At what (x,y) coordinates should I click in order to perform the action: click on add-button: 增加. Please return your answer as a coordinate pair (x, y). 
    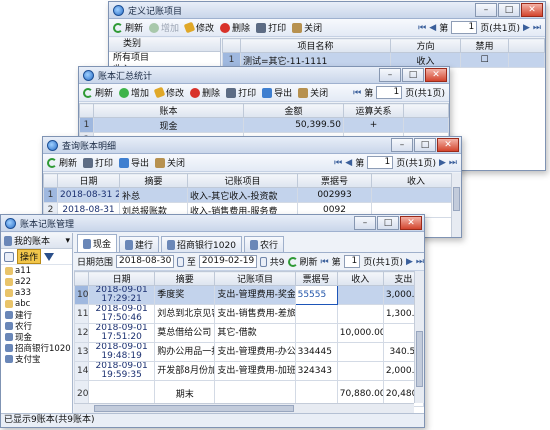
    Looking at the image, I should click on (134, 92).